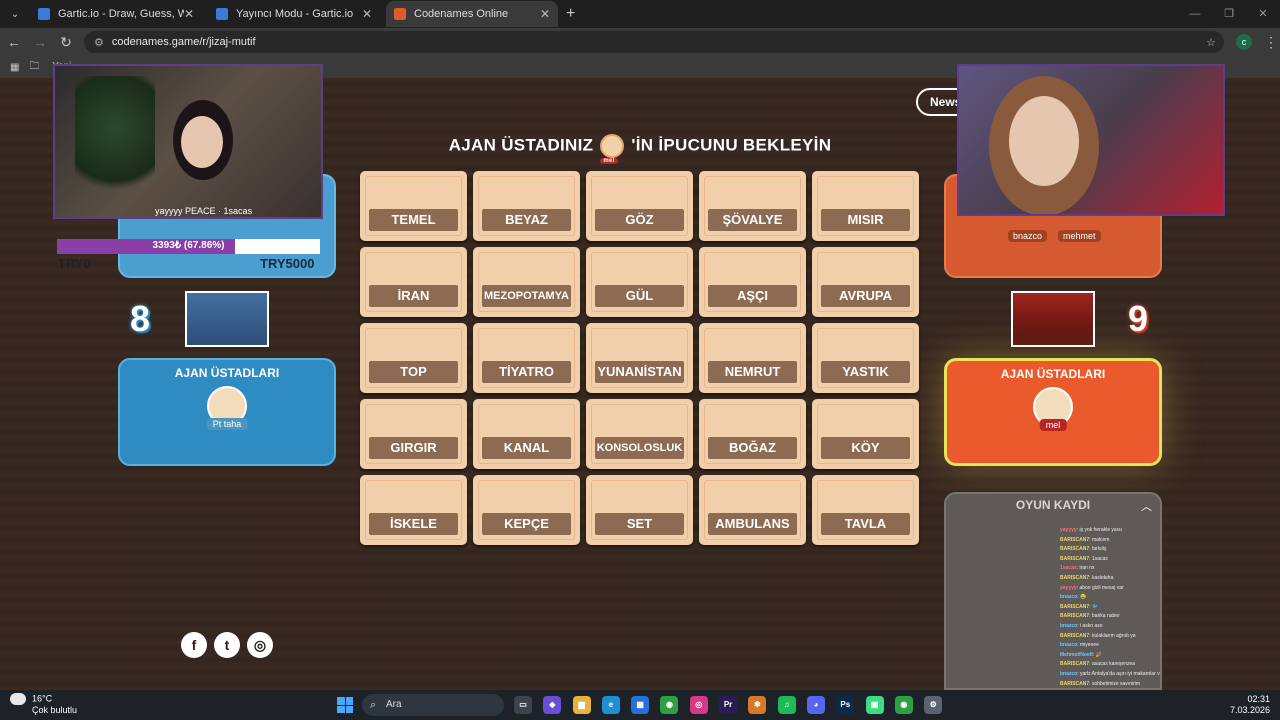  What do you see at coordinates (1028, 236) in the screenshot?
I see `operative-name: bnazco` at bounding box center [1028, 236].